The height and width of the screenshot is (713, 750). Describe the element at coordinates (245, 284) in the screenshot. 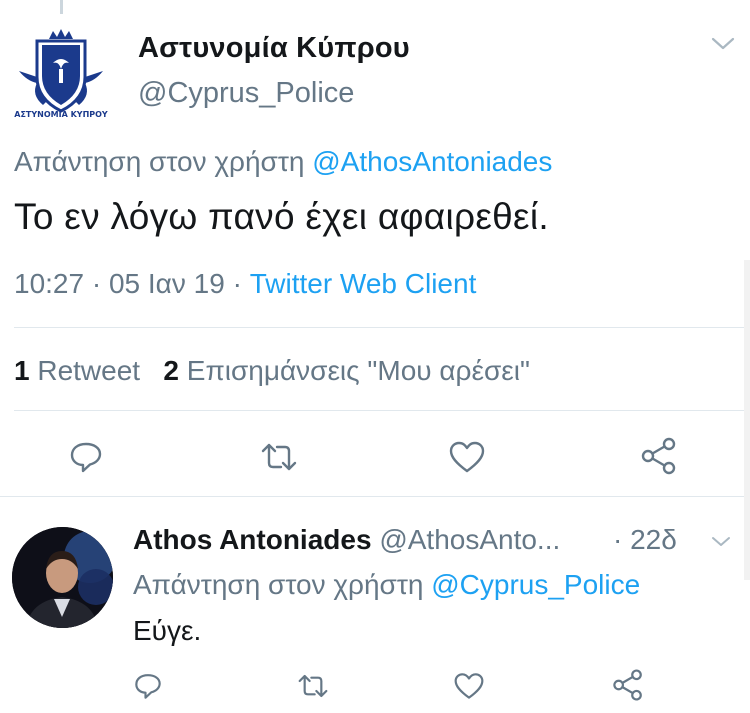

I see `tweet-meta: 10:27 · 05 Ιαν 19 · Twitter Web Client` at that location.